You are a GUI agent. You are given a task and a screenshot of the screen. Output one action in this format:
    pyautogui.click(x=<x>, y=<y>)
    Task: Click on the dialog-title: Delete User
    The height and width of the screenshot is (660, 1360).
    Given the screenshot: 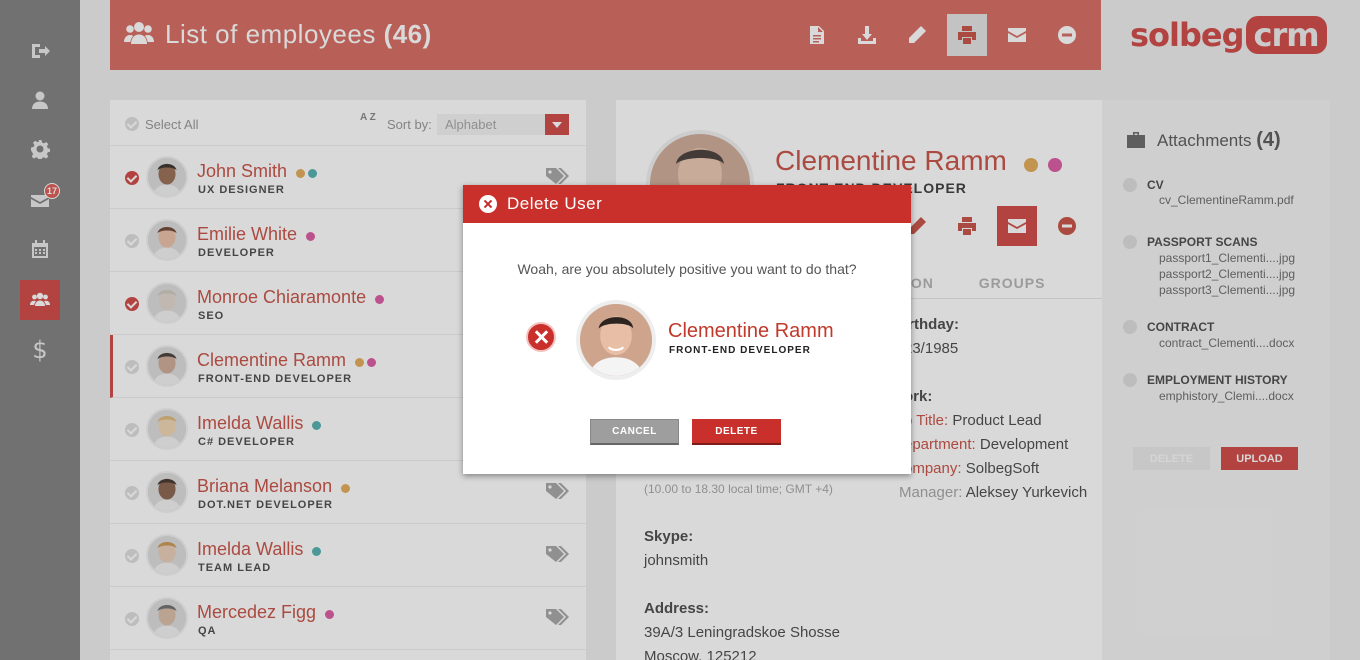 What is the action you would take?
    pyautogui.click(x=555, y=203)
    